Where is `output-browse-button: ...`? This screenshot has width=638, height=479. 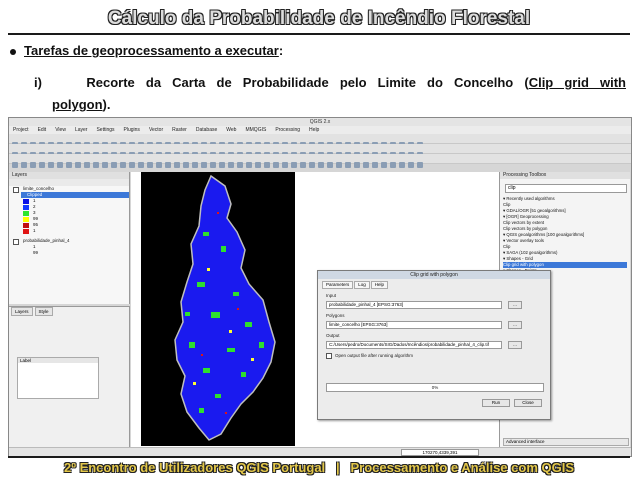 output-browse-button: ... is located at coordinates (515, 345).